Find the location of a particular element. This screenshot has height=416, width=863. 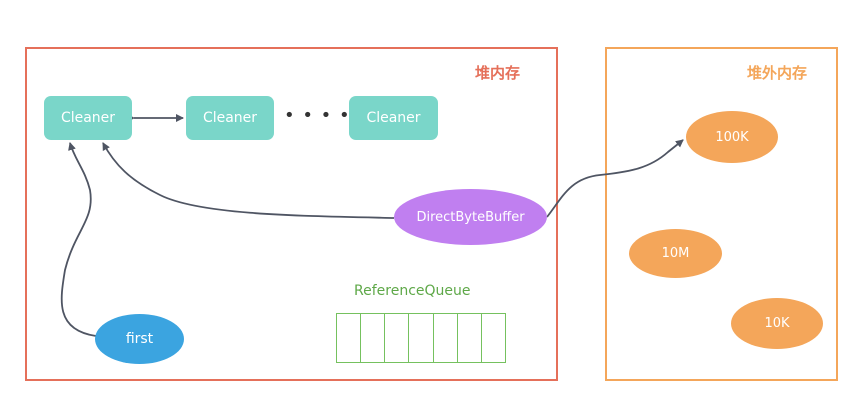

dbb-to-100k-arrow is located at coordinates (615, 178).